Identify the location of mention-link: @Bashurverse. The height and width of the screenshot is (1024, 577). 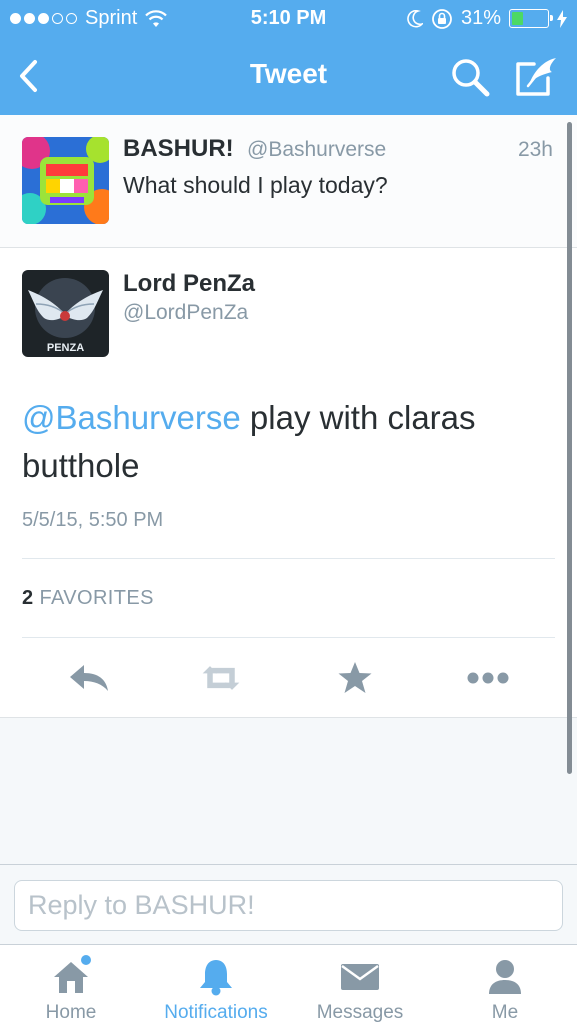
(131, 417).